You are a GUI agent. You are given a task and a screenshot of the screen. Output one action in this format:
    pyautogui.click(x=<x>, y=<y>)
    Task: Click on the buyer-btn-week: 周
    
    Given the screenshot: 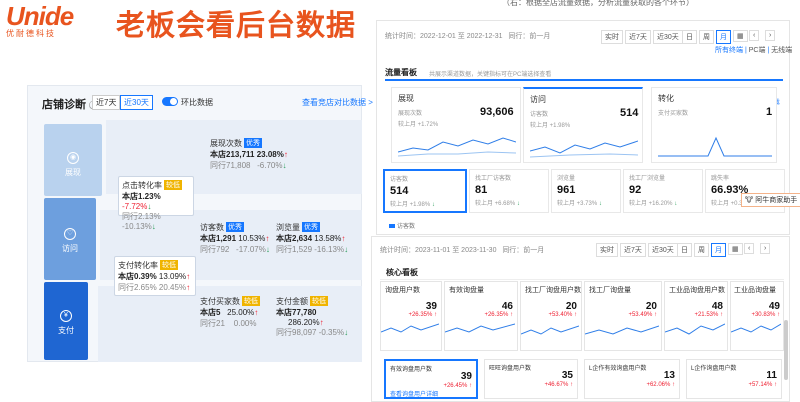 What is the action you would take?
    pyautogui.click(x=701, y=250)
    